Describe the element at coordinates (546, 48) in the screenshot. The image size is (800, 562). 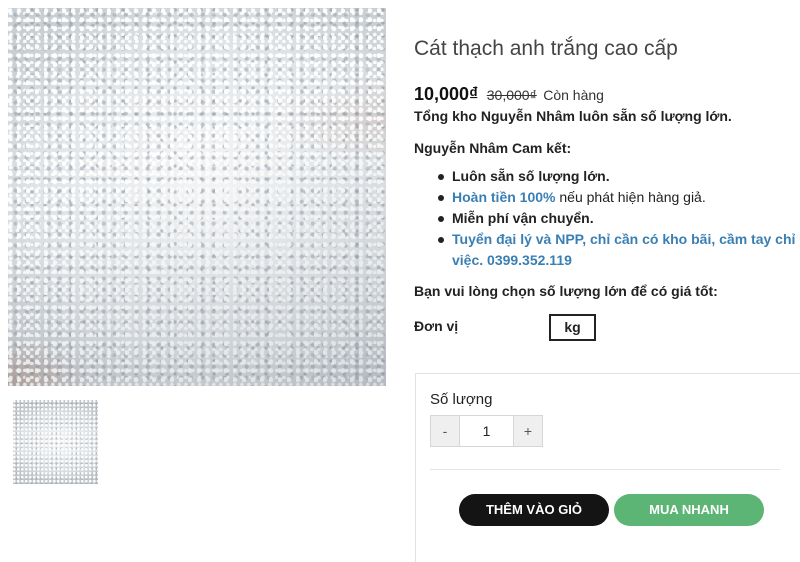
I see `product-title: Cát thạch anh trắng cao cấp` at that location.